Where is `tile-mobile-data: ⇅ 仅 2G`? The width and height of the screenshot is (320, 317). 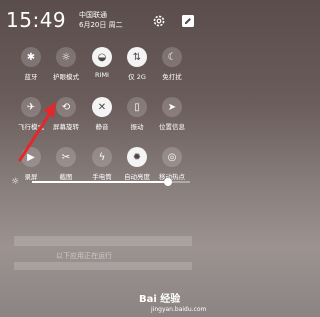 tile-mobile-data: ⇅ 仅 2G is located at coordinates (137, 67).